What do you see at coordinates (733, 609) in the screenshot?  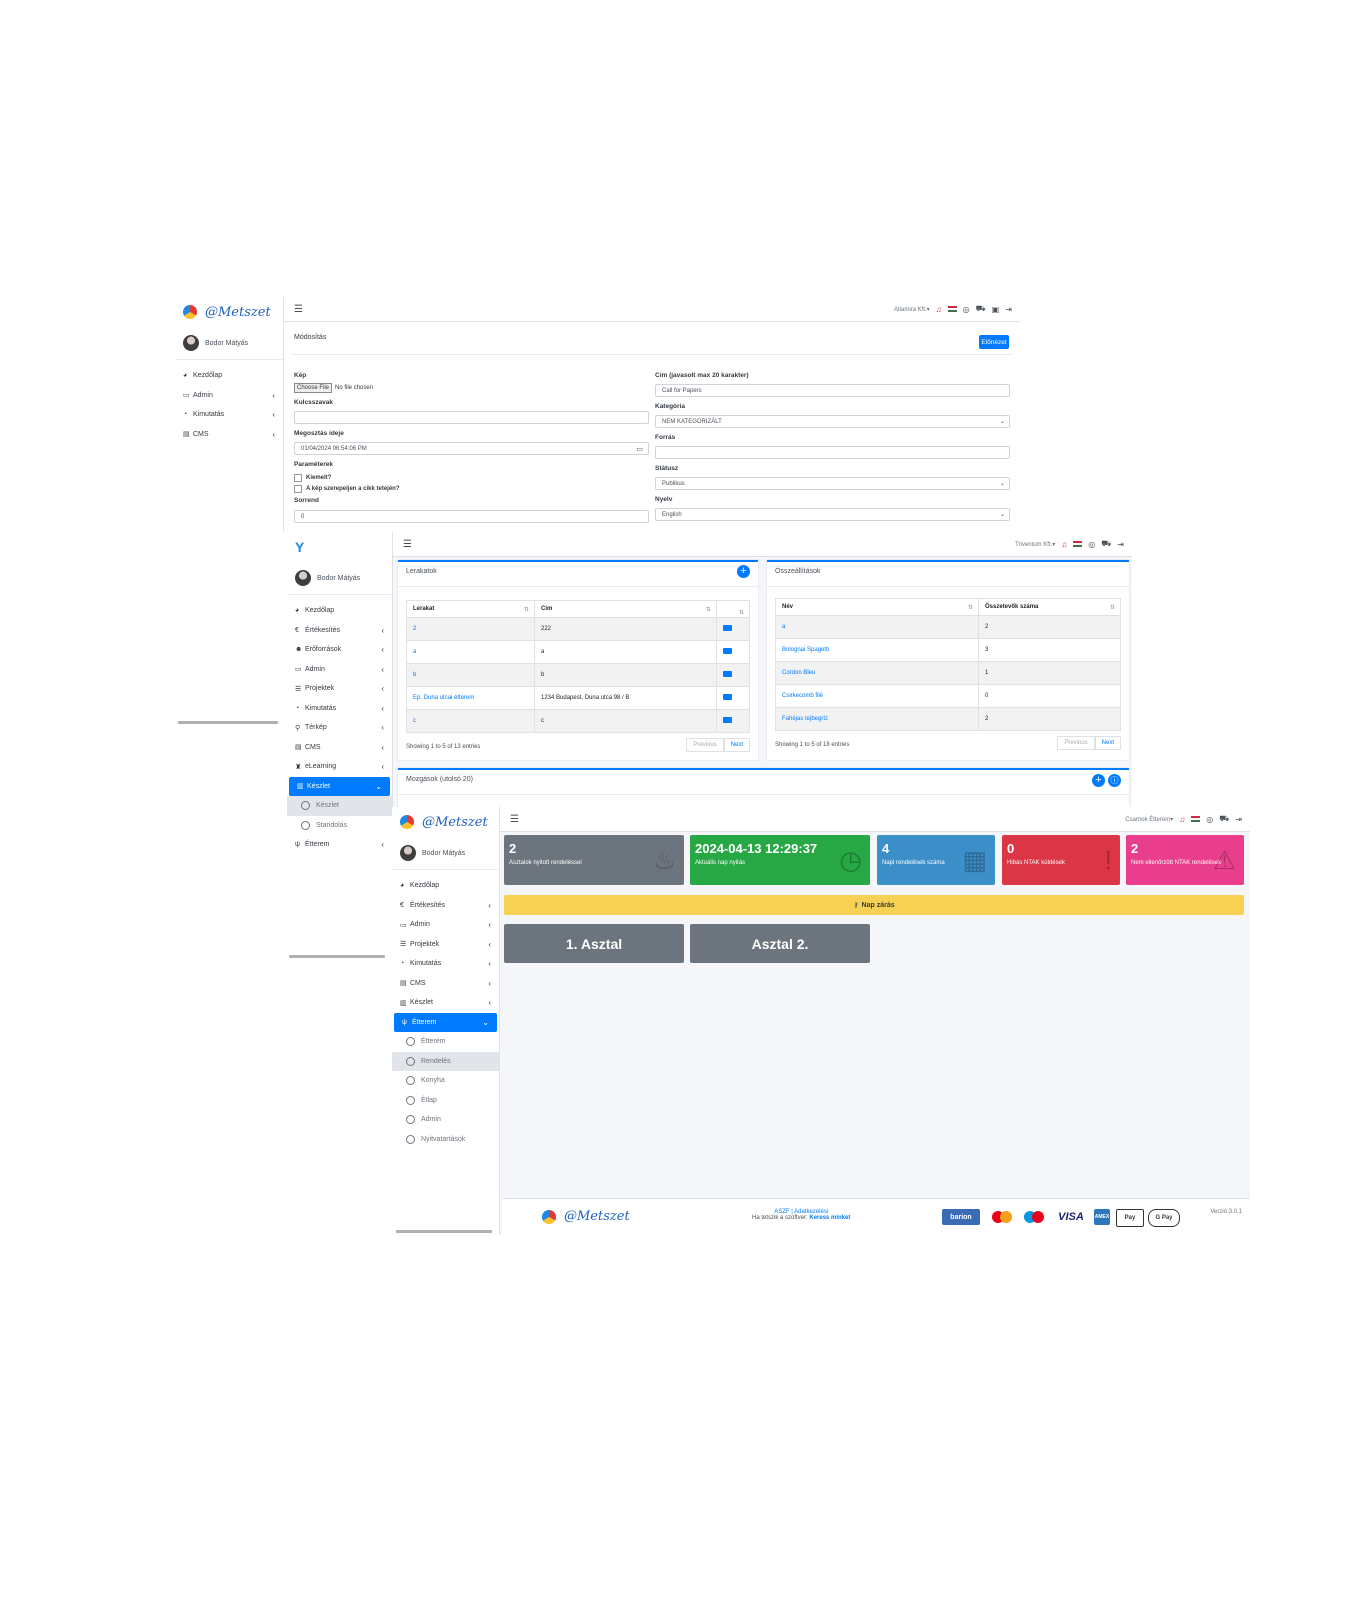 I see `column-header: ⇅` at bounding box center [733, 609].